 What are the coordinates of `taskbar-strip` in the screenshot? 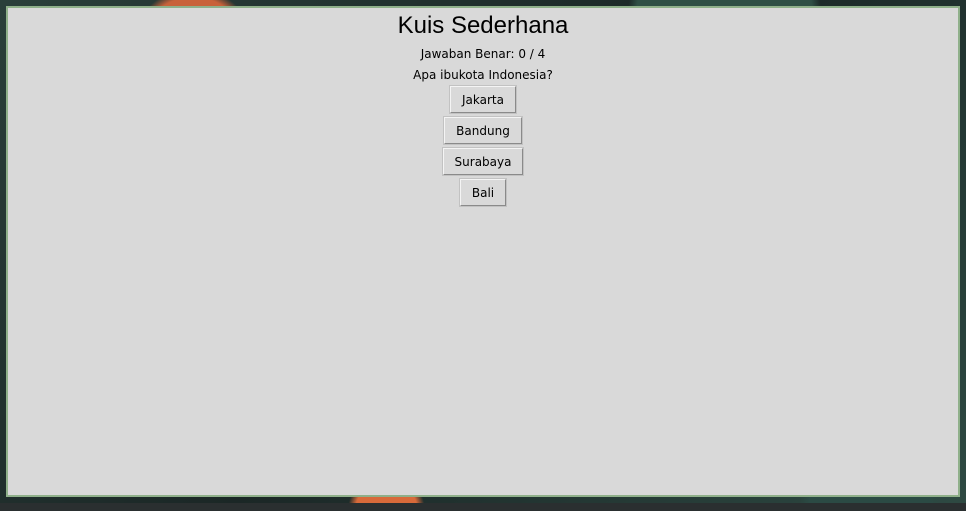 It's located at (483, 507).